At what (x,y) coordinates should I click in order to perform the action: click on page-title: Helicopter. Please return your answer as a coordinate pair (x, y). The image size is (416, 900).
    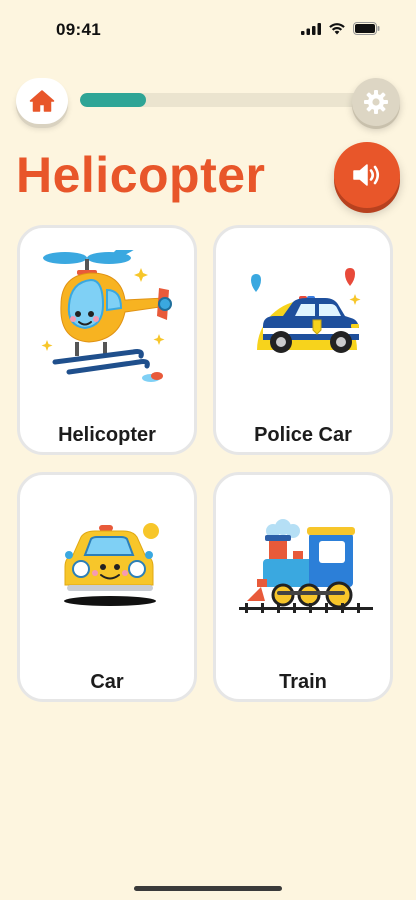
    Looking at the image, I should click on (141, 175).